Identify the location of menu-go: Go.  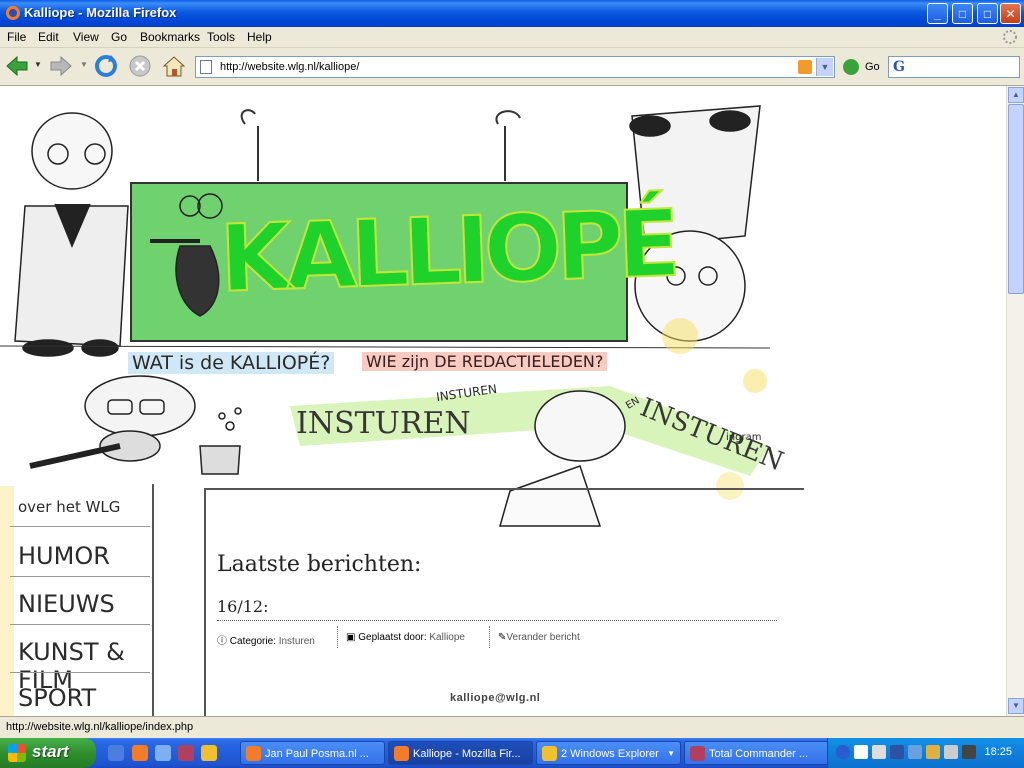
(119, 37).